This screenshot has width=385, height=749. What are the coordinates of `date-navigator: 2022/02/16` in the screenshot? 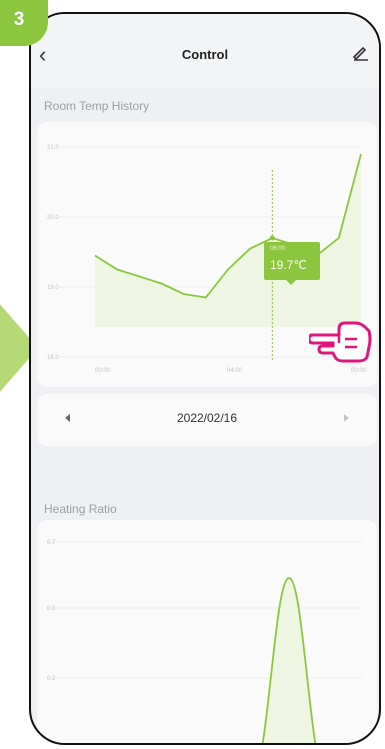 It's located at (207, 420).